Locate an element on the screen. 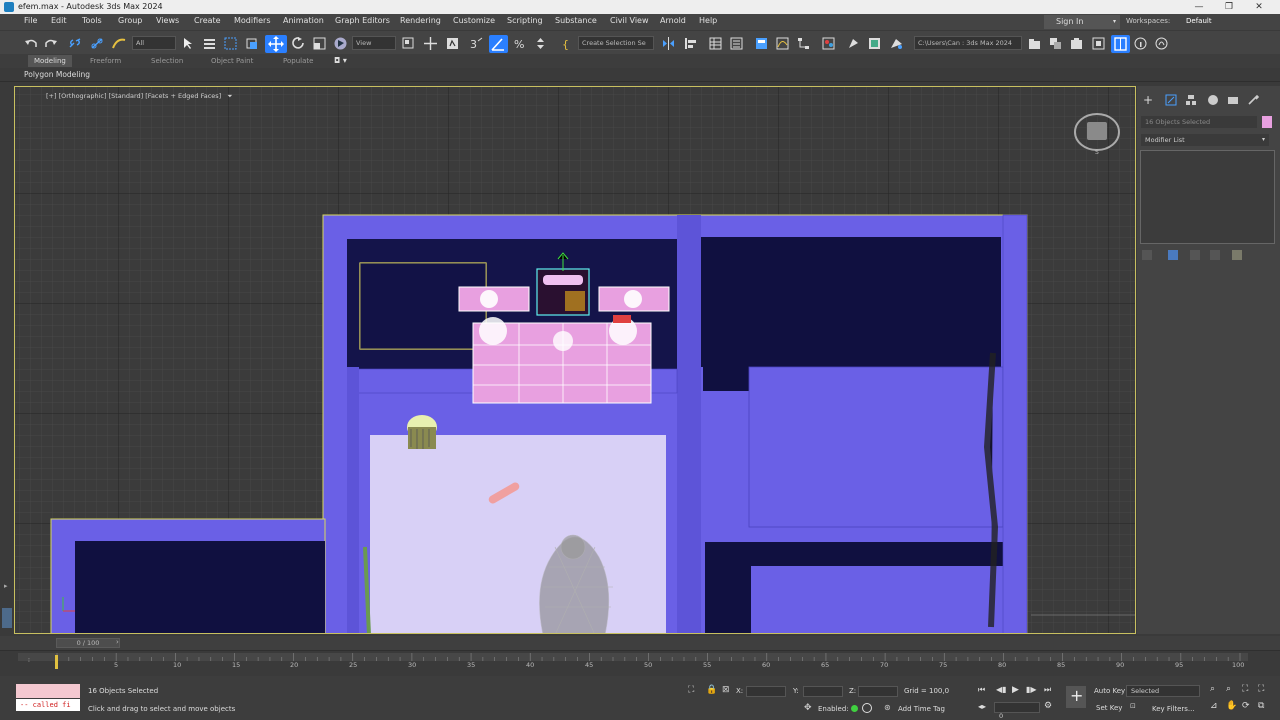 The image size is (1280, 720). enabled-indicator is located at coordinates (854, 708).